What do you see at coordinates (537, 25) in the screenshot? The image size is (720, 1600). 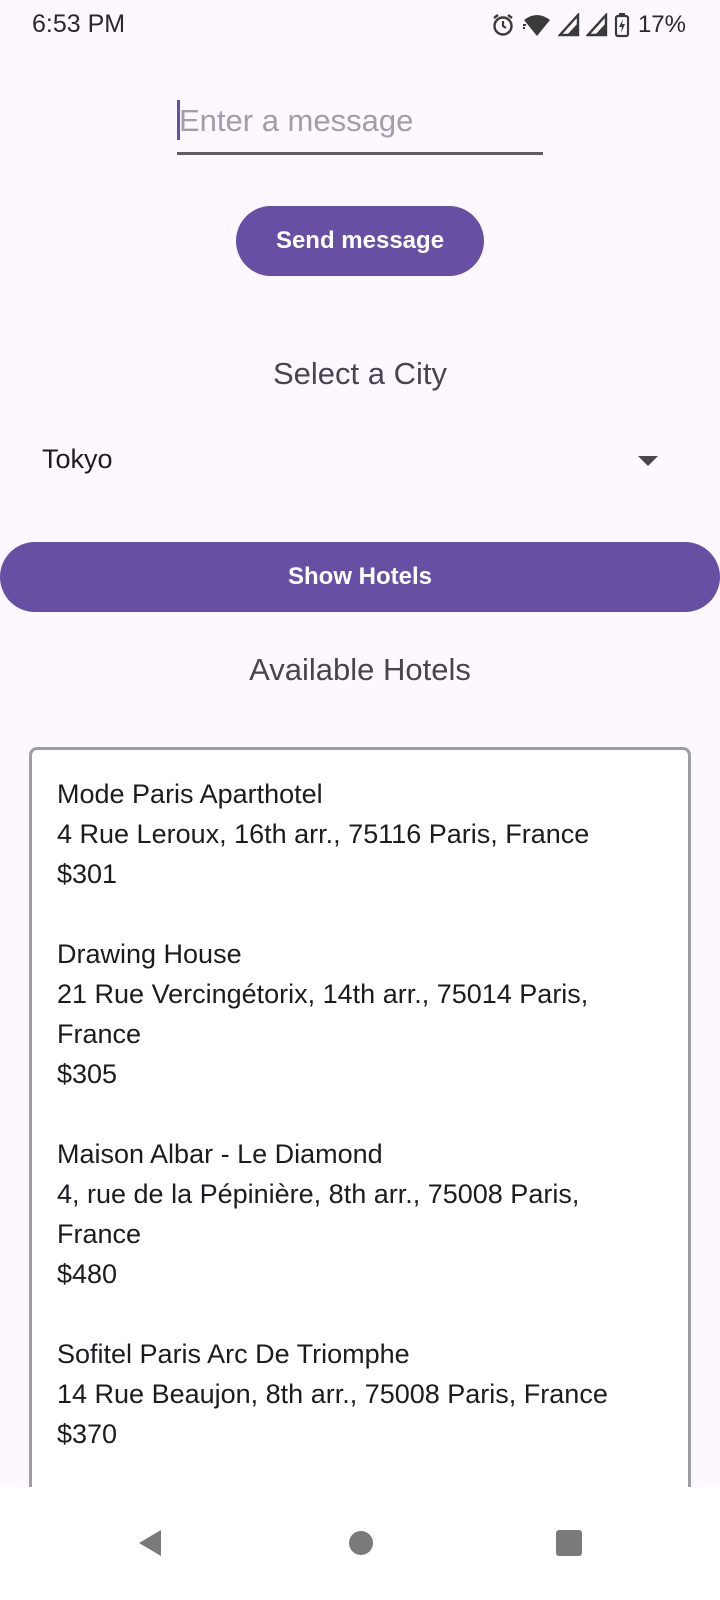 I see `wifi-icon` at bounding box center [537, 25].